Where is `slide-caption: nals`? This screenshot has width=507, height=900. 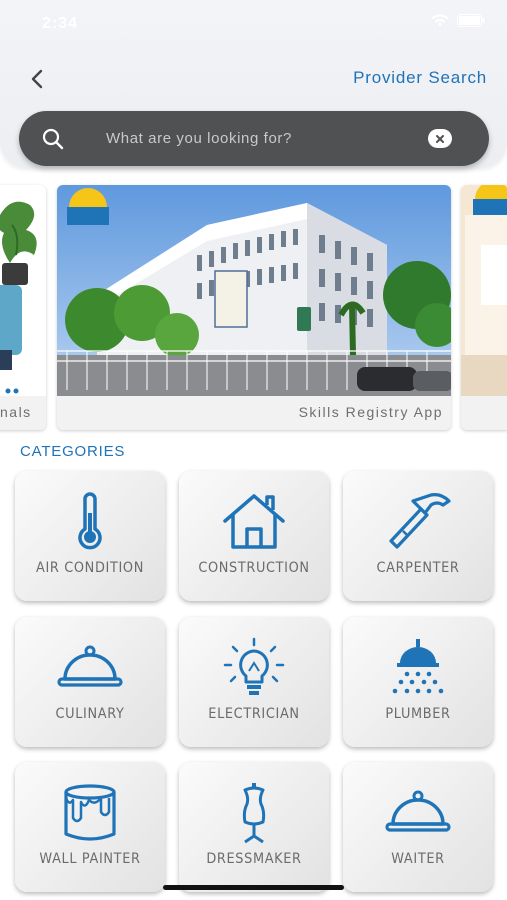 slide-caption: nals is located at coordinates (16, 412).